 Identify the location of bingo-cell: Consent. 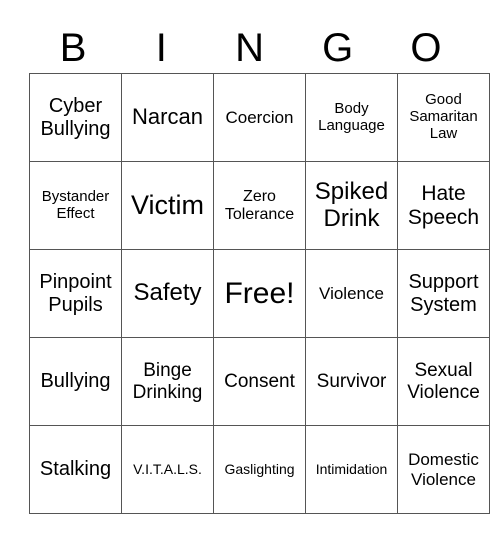
(259, 381).